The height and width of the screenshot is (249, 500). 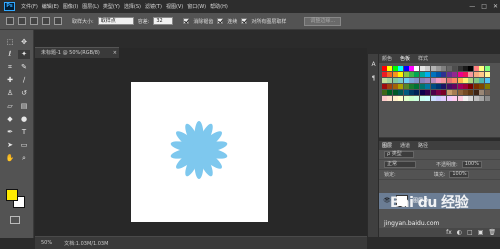 I want to click on zoom-level: 50%, so click(x=46, y=243).